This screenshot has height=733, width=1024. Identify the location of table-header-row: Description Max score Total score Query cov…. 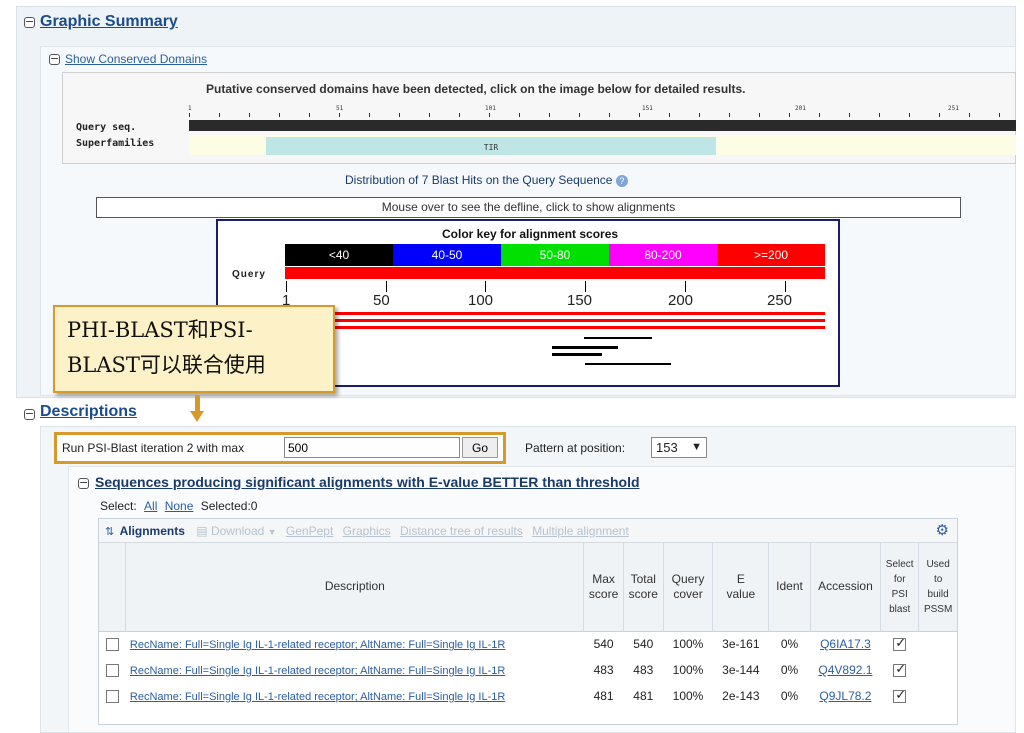
(528, 587).